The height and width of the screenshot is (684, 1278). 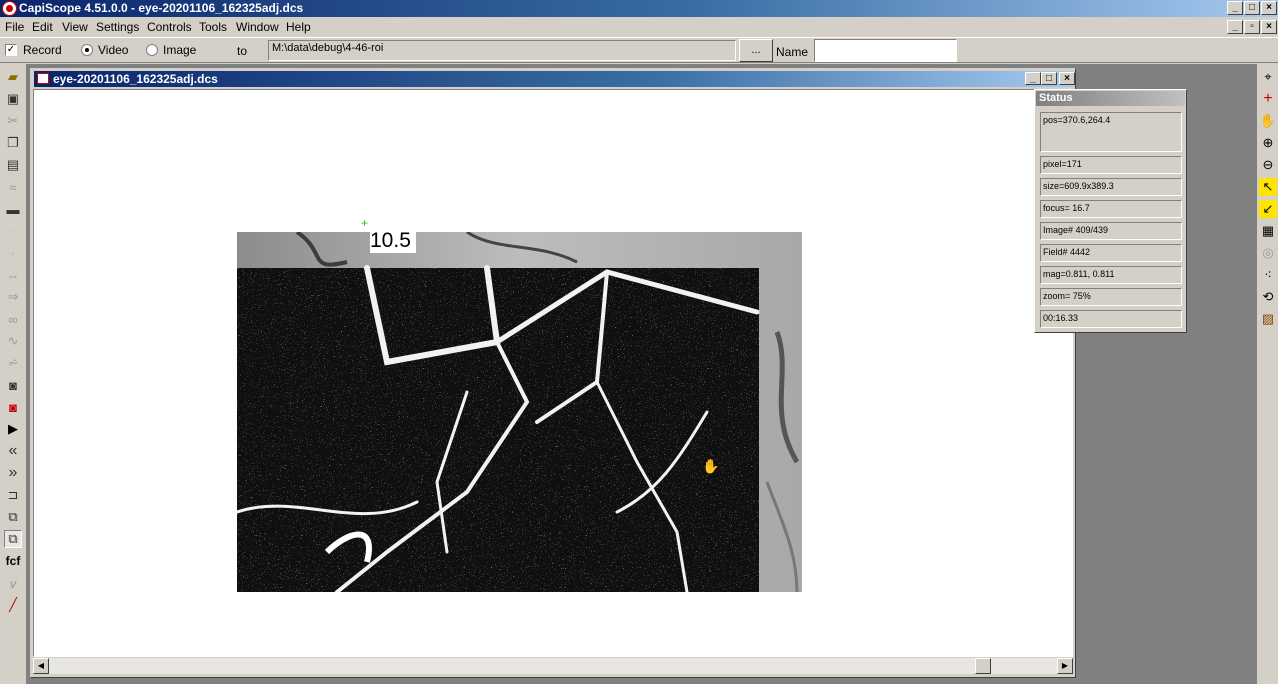 I want to click on record-checkbox: ✓, so click(x=11, y=50).